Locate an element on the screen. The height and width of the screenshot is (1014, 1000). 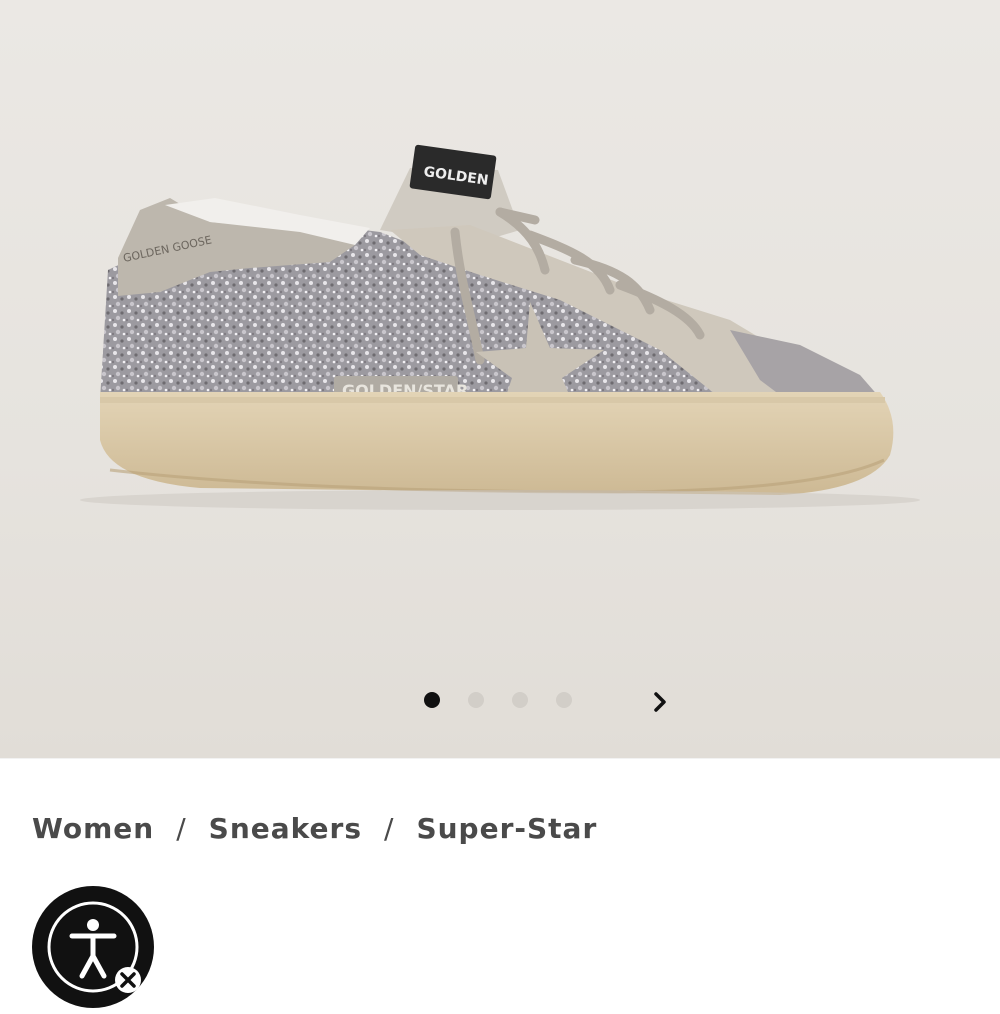
accessibility-button is located at coordinates (93, 947).